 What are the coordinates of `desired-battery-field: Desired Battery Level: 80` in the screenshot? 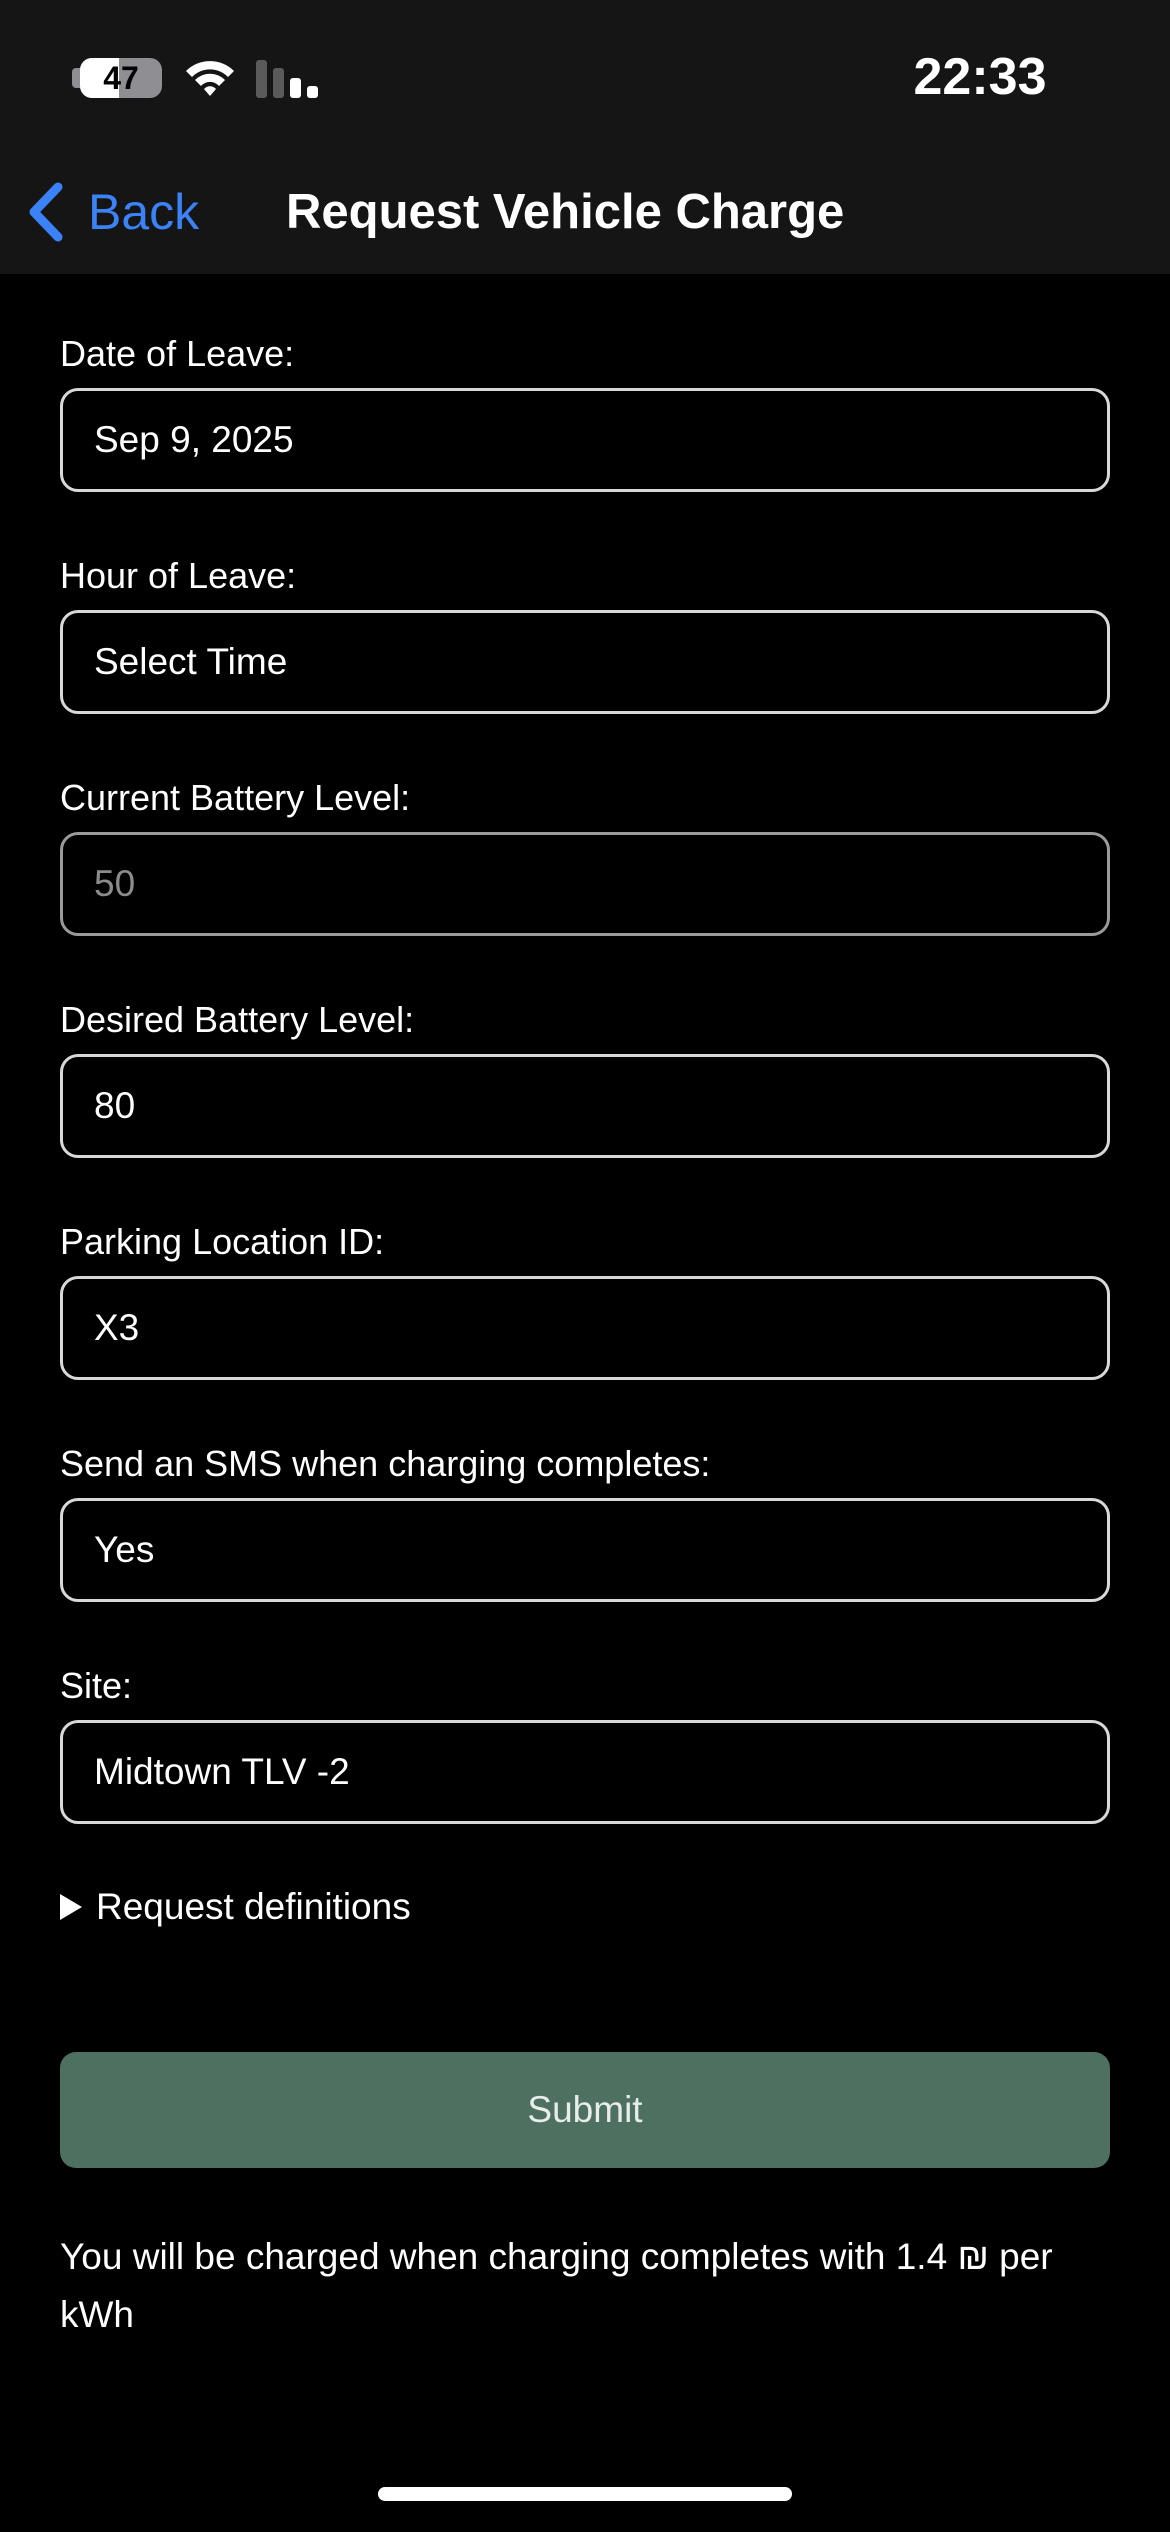 It's located at (585, 1078).